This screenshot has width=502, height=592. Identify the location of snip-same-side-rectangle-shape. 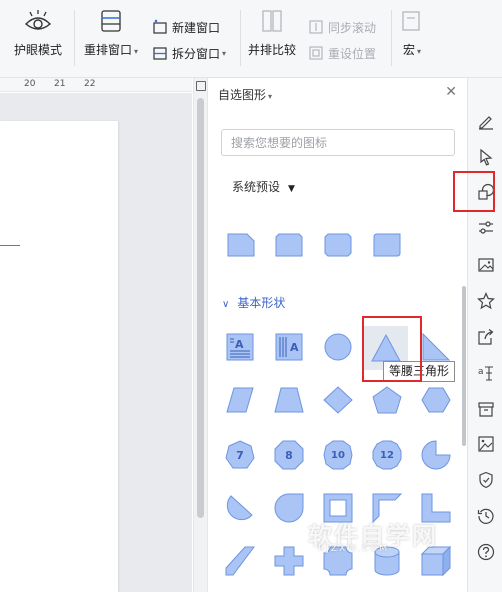
(289, 245).